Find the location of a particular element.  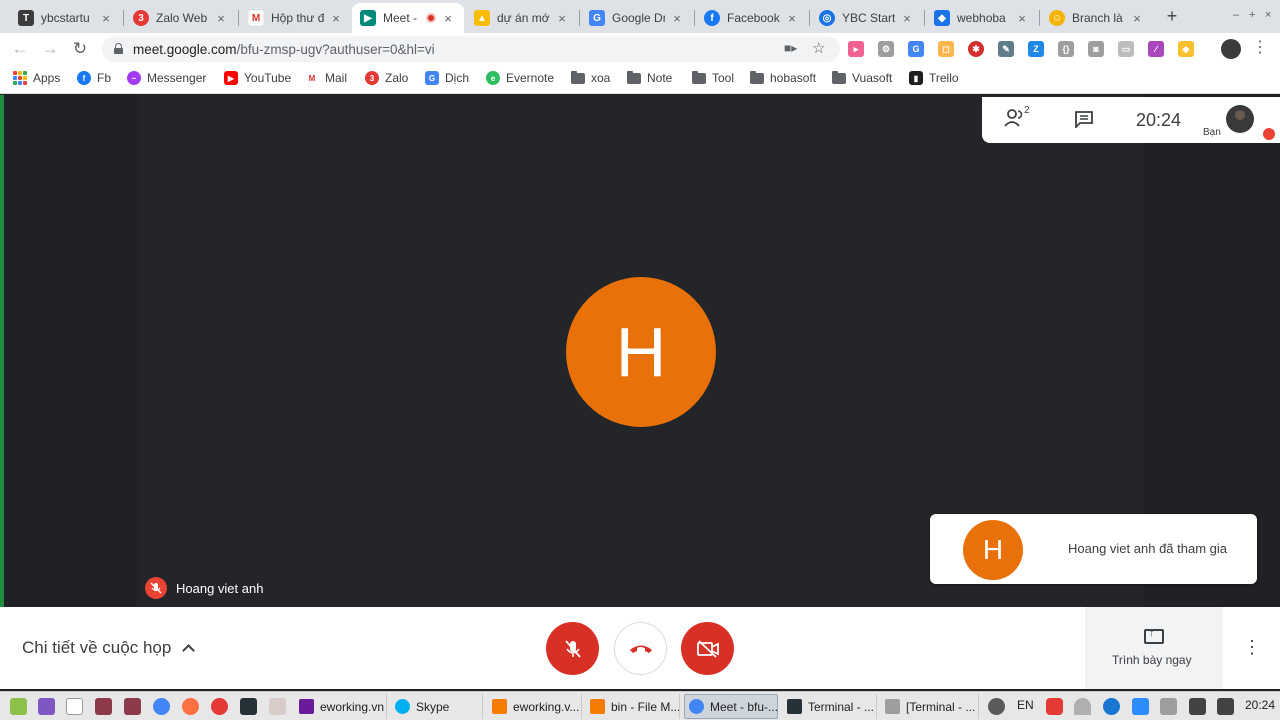

leave-call-button is located at coordinates (640, 648).